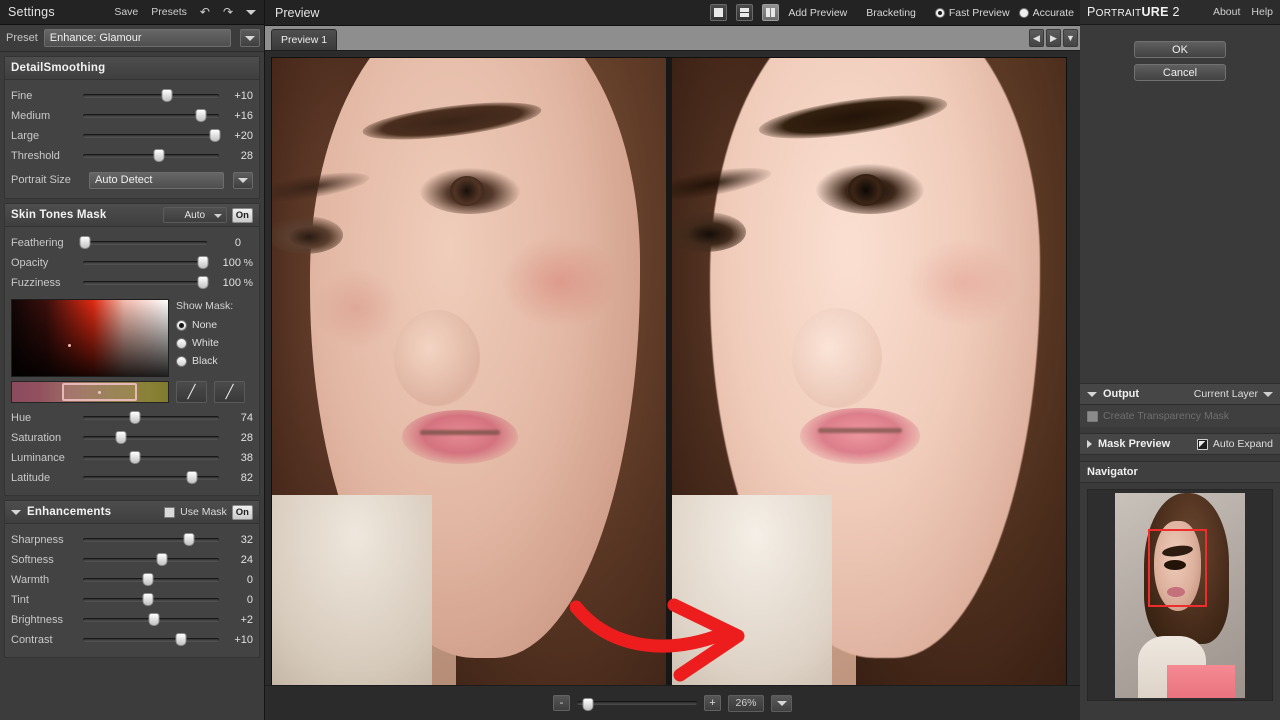 The width and height of the screenshot is (1280, 720). I want to click on navigator-thumbnail, so click(1180, 595).